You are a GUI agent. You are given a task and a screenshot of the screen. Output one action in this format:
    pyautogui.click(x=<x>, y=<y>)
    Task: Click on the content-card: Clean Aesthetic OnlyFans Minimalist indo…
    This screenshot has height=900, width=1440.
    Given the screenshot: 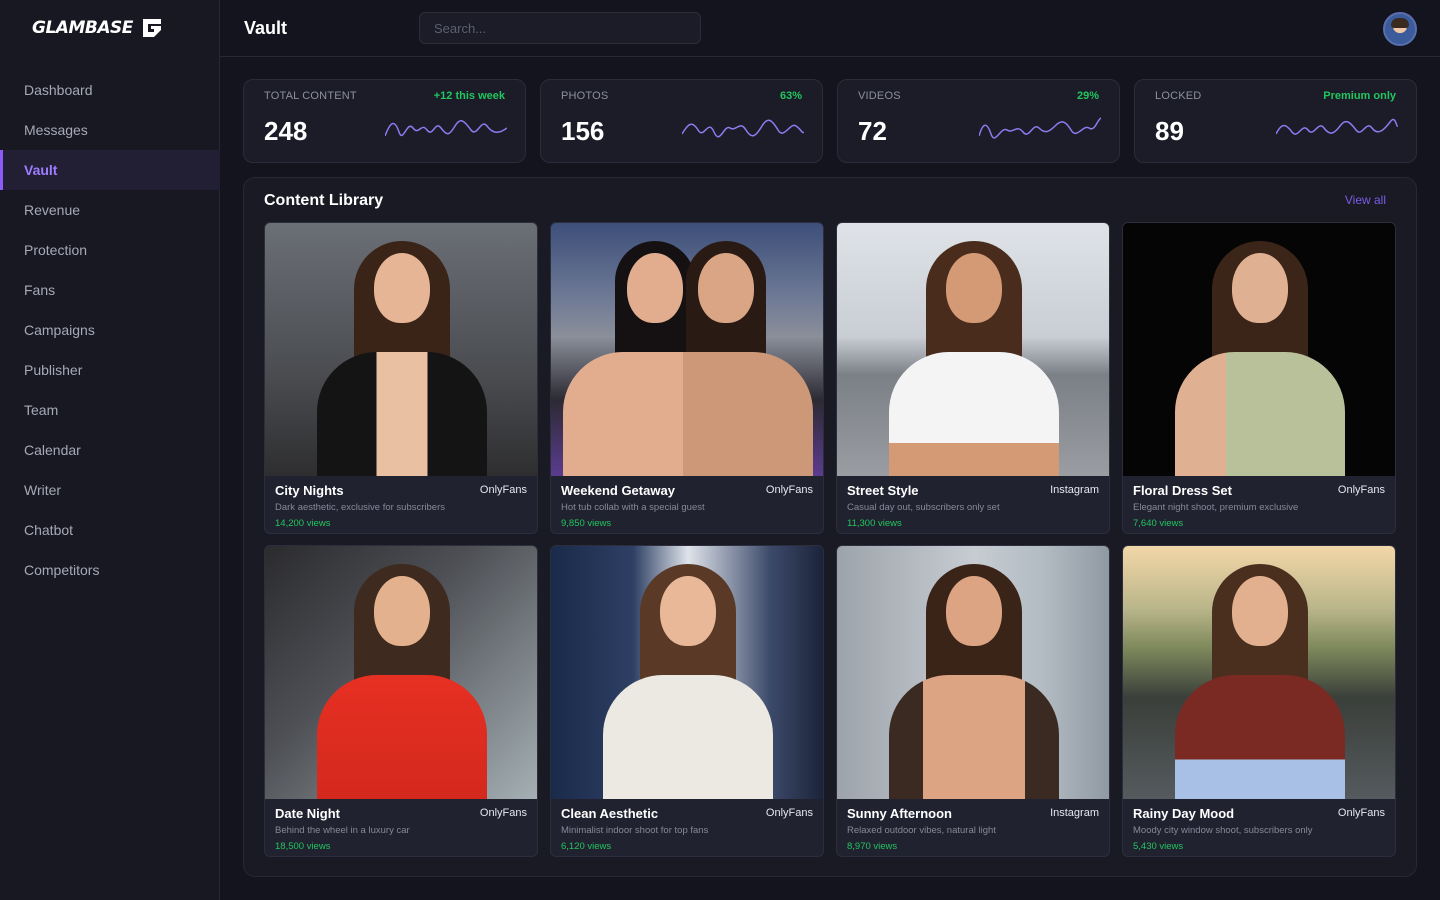 What is the action you would take?
    pyautogui.click(x=687, y=701)
    